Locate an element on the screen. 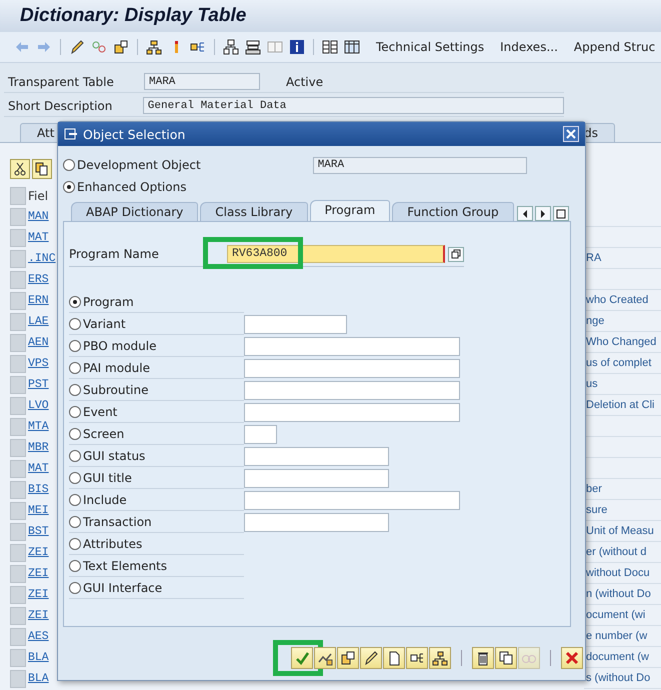  scissors-icon is located at coordinates (20, 169).